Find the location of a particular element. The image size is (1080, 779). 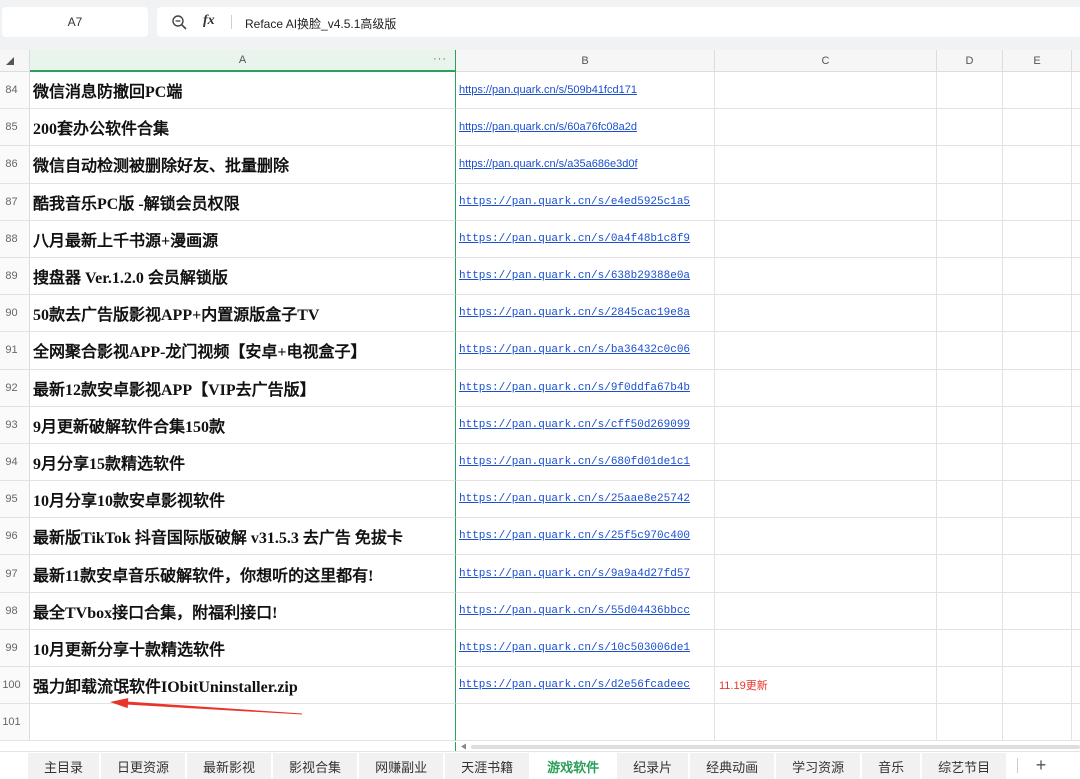

cell-b-link: https://pan.quark.cn/s/cff50d269099 is located at coordinates (585, 425).